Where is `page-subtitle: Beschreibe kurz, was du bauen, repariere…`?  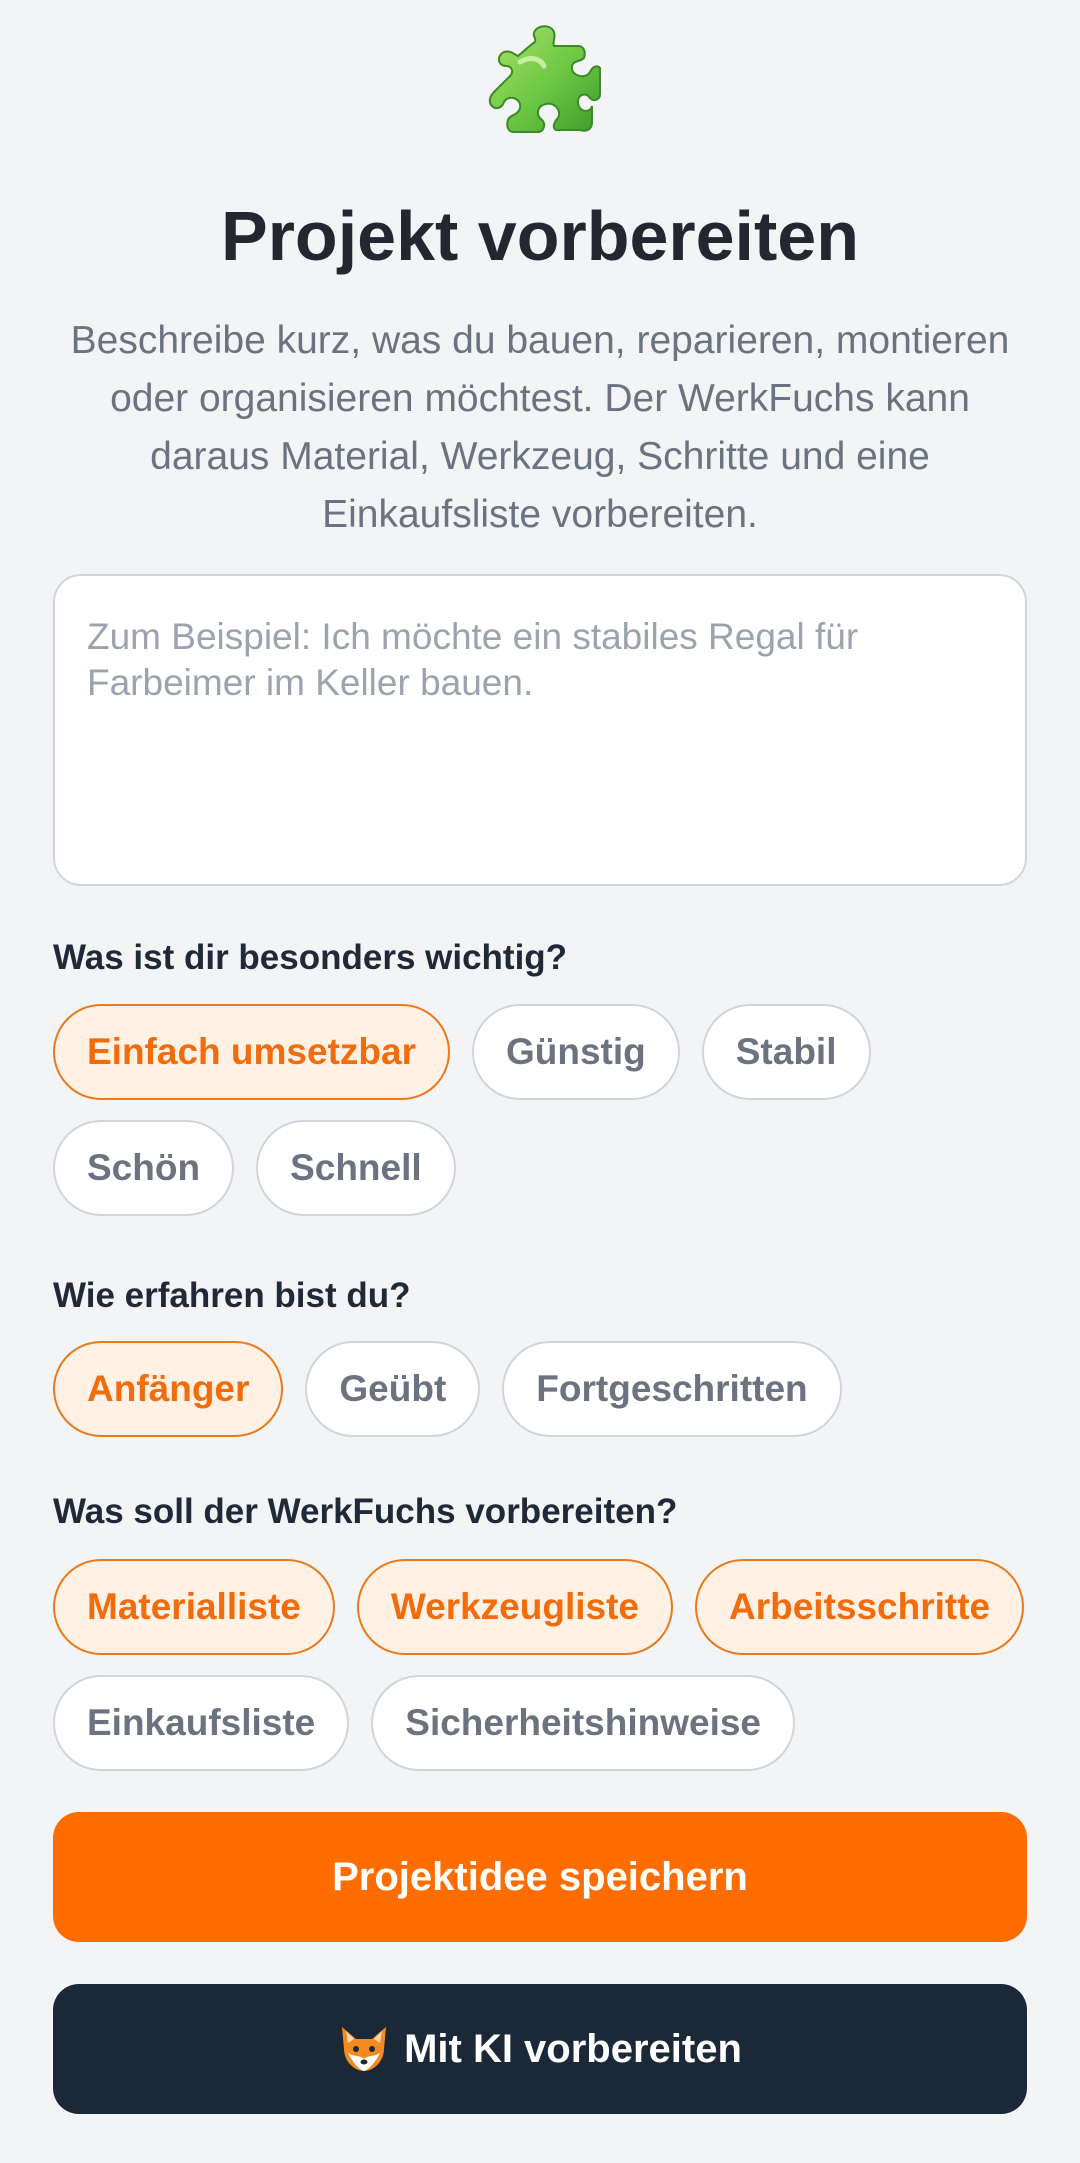 page-subtitle: Beschreibe kurz, was du bauen, repariere… is located at coordinates (540, 427).